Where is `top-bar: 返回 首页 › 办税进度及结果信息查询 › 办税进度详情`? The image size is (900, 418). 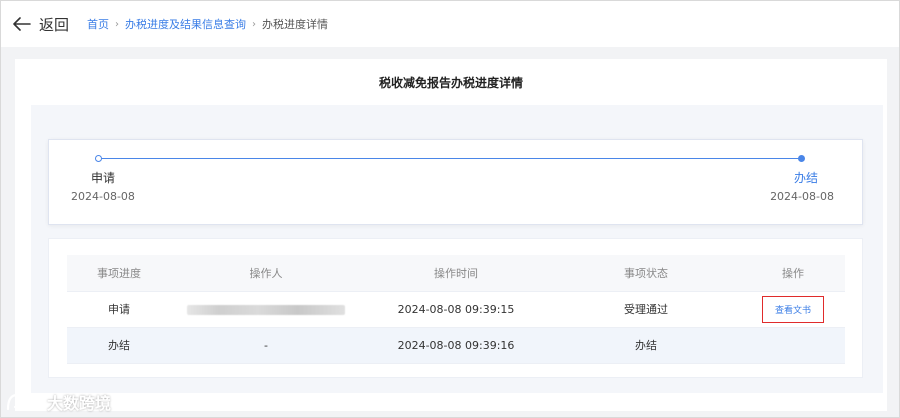 top-bar: 返回 首页 › 办税进度及结果信息查询 › 办税进度详情 is located at coordinates (450, 24).